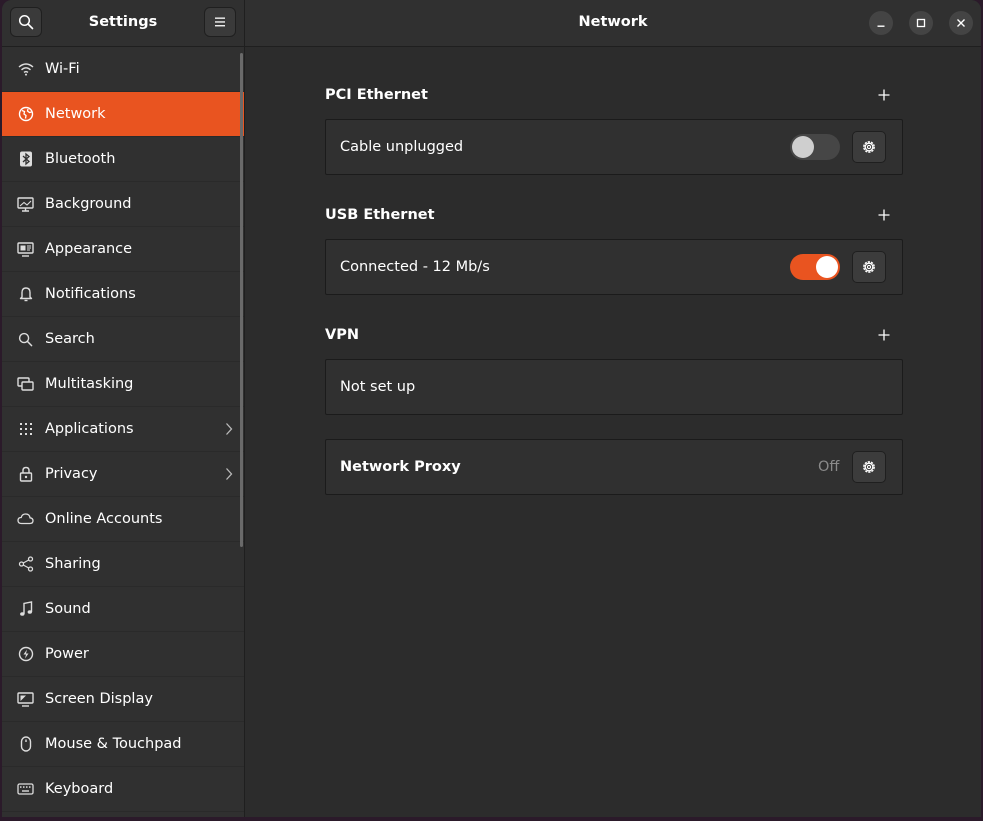  I want to click on sidebar-item-screen-display: Screen Display, so click(123, 699).